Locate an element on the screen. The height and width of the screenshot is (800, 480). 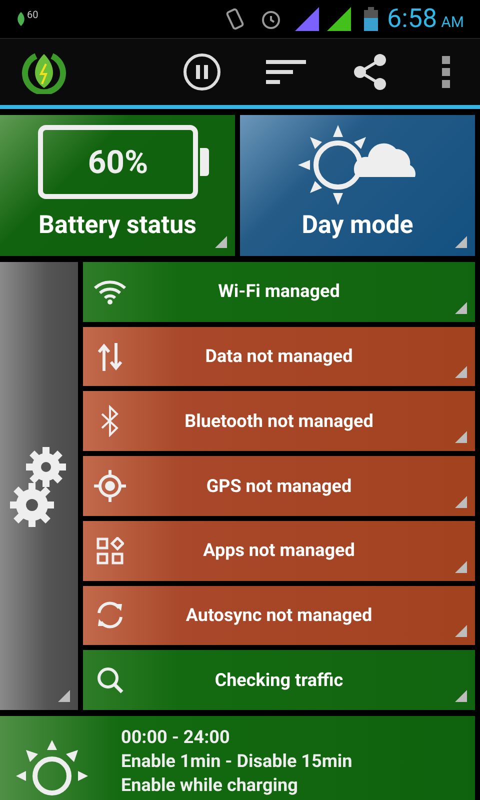
settings-panel is located at coordinates (39, 486).